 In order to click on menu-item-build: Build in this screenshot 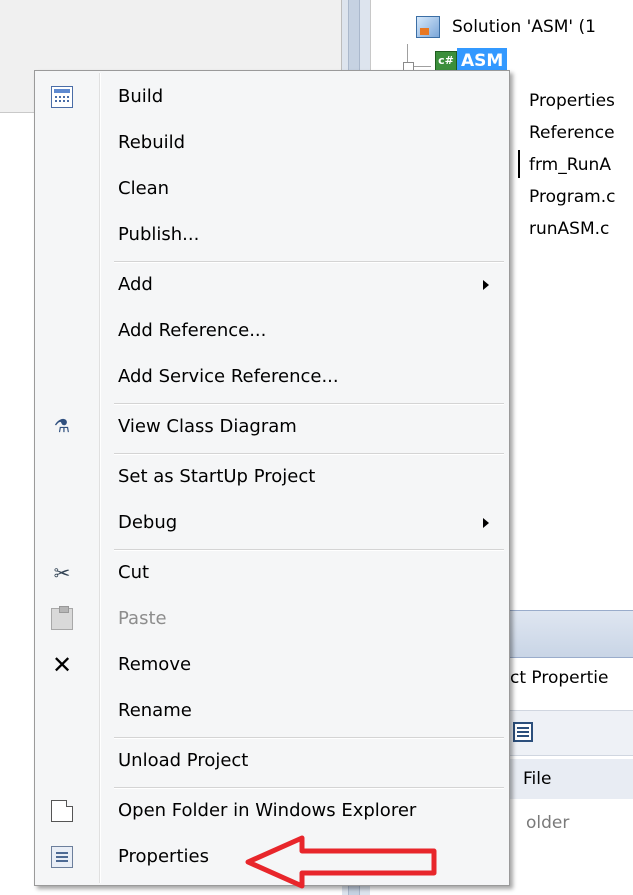, I will do `click(272, 97)`.